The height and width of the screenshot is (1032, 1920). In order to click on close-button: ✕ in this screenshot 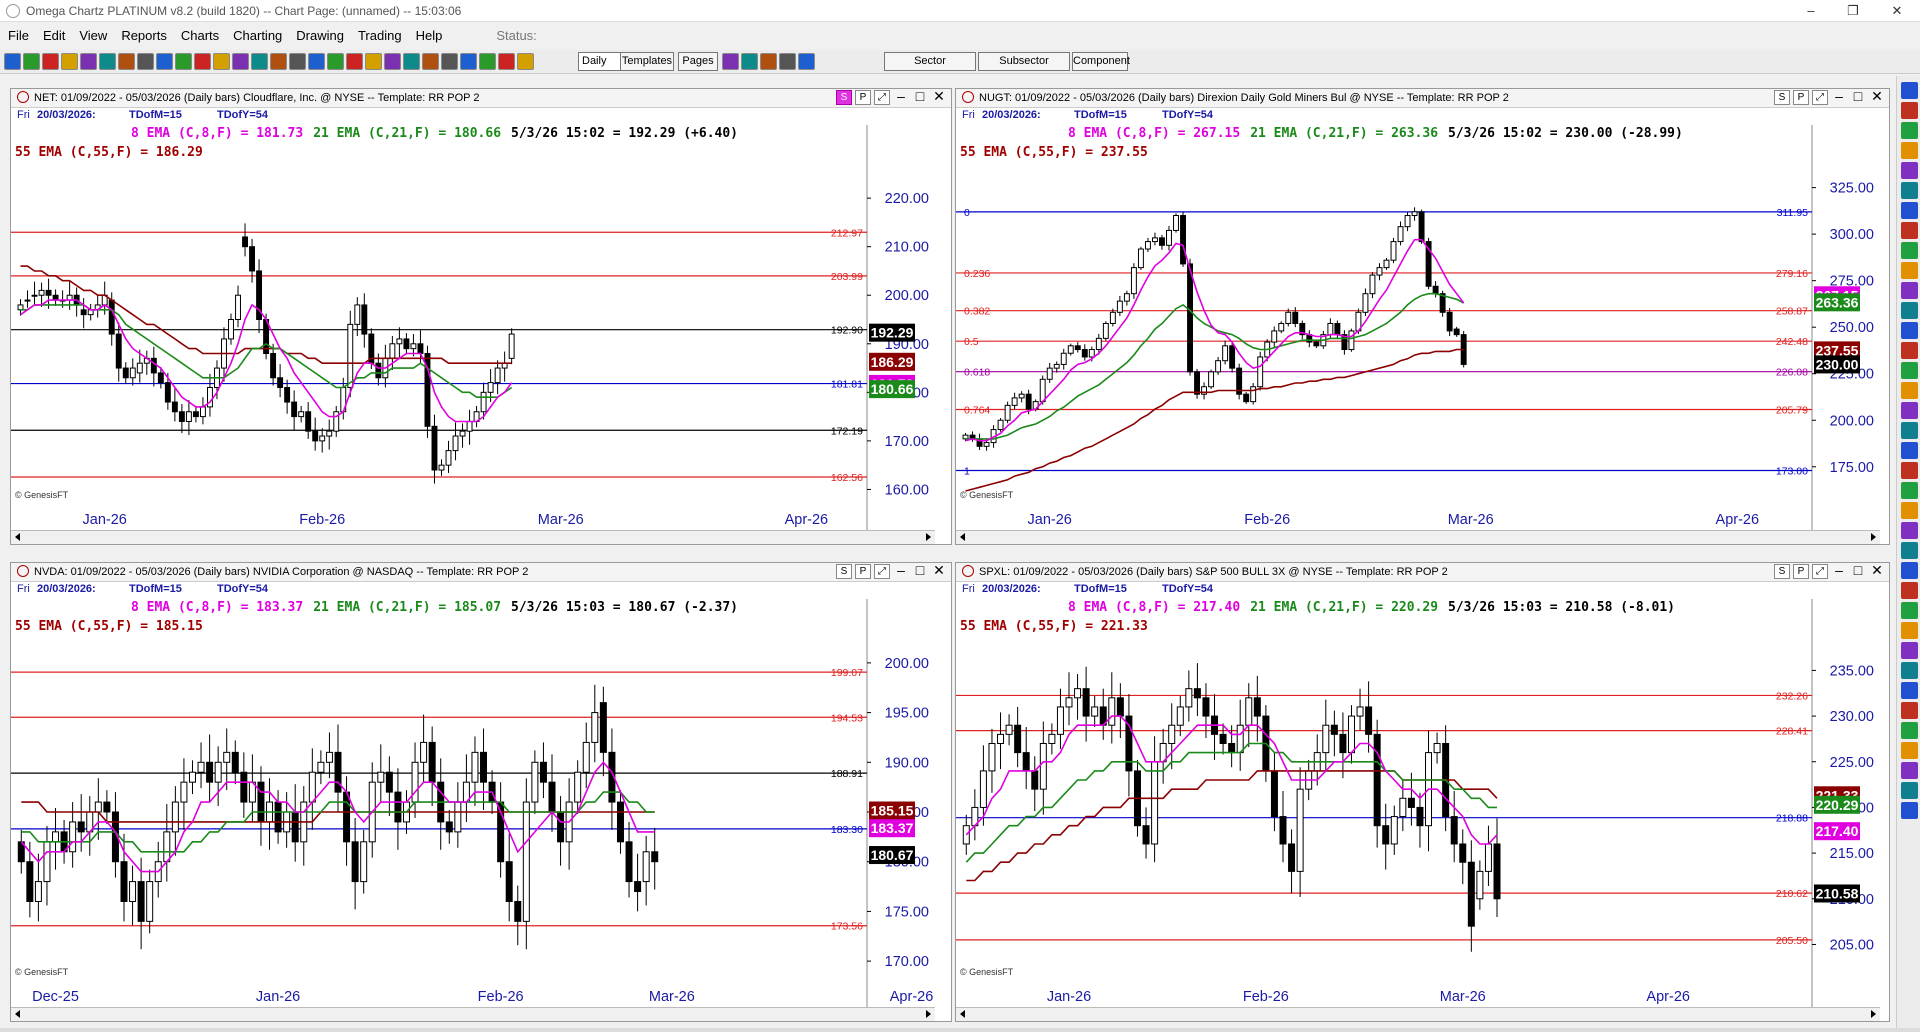, I will do `click(1897, 11)`.